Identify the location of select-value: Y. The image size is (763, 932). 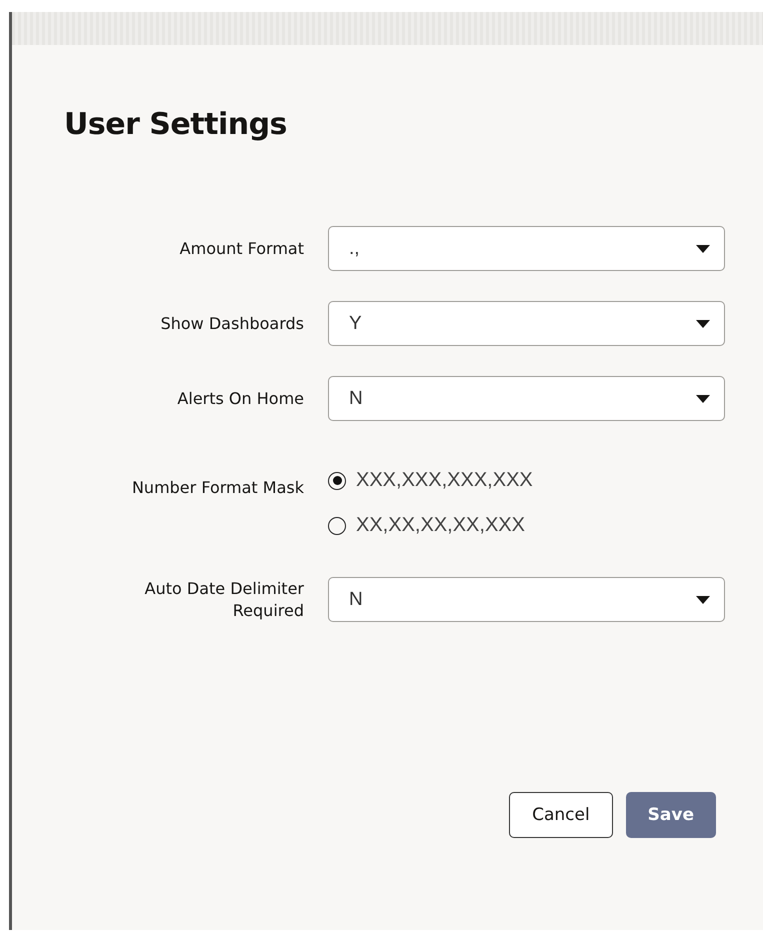
(355, 323).